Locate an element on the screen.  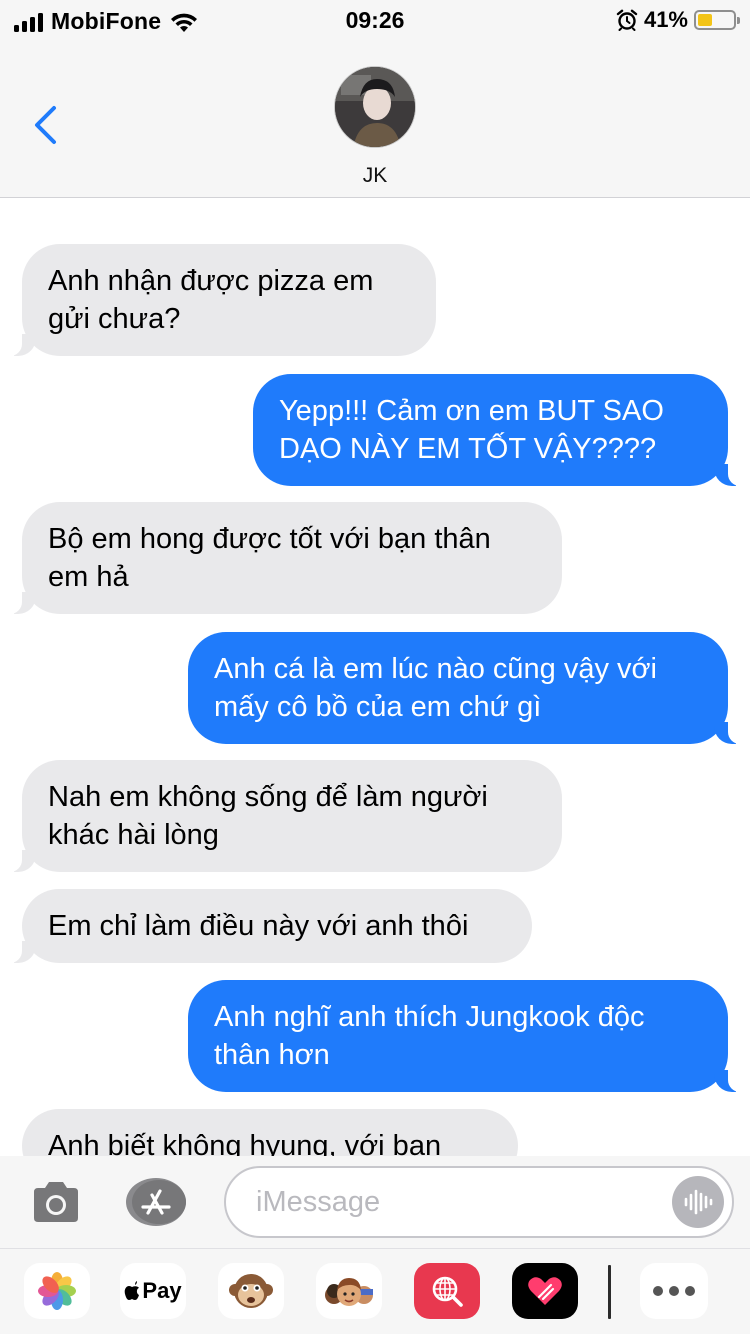
battery-fill is located at coordinates (705, 20).